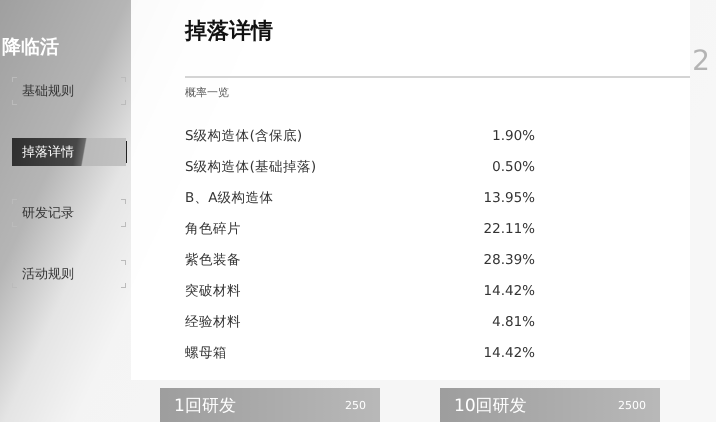  I want to click on item-name: 突破材料, so click(213, 291).